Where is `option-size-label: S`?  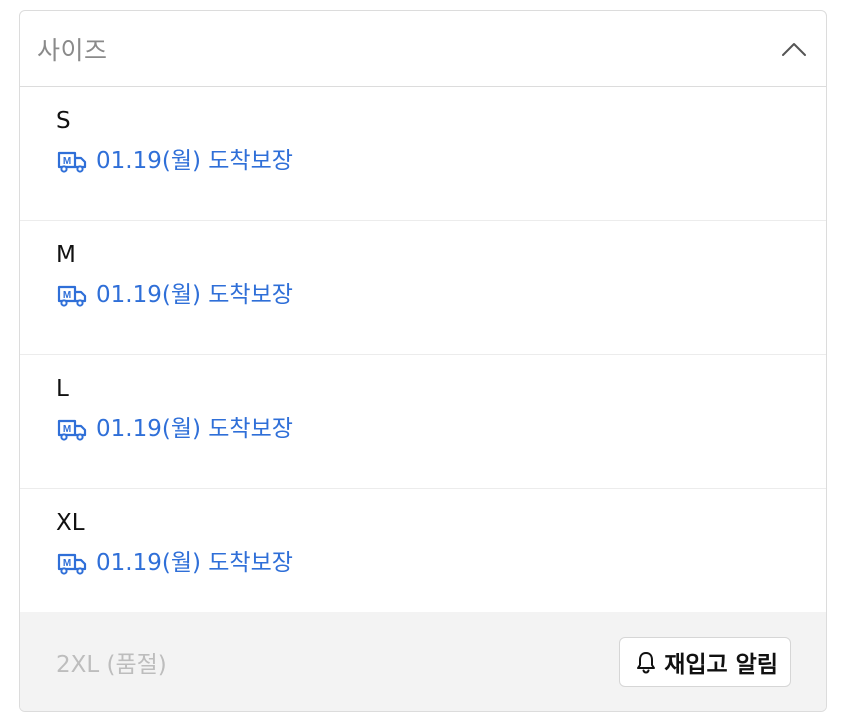 option-size-label: S is located at coordinates (63, 121).